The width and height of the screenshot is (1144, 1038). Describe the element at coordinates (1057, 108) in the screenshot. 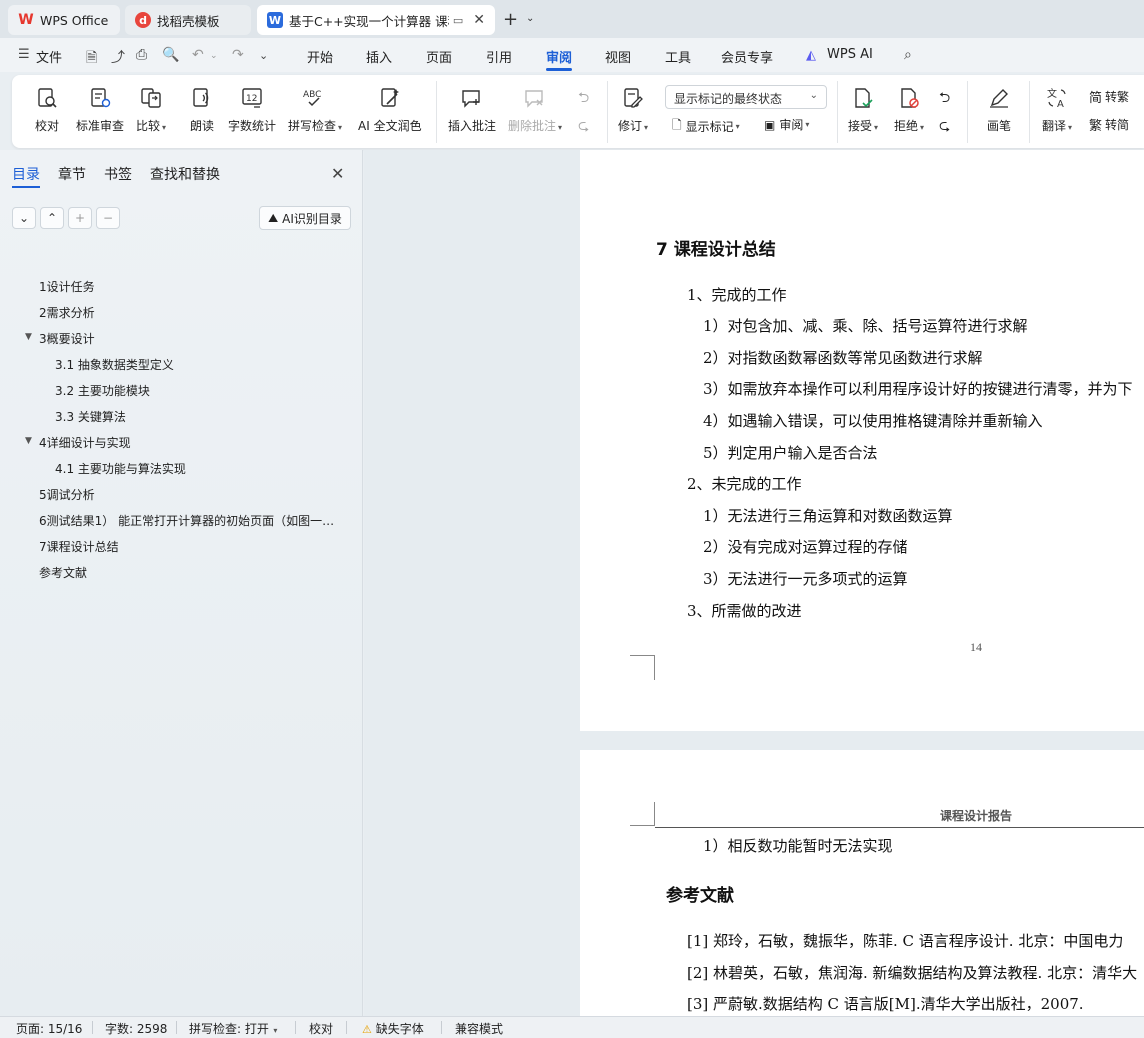

I see `translate-button: 文A 翻译 ▾` at that location.